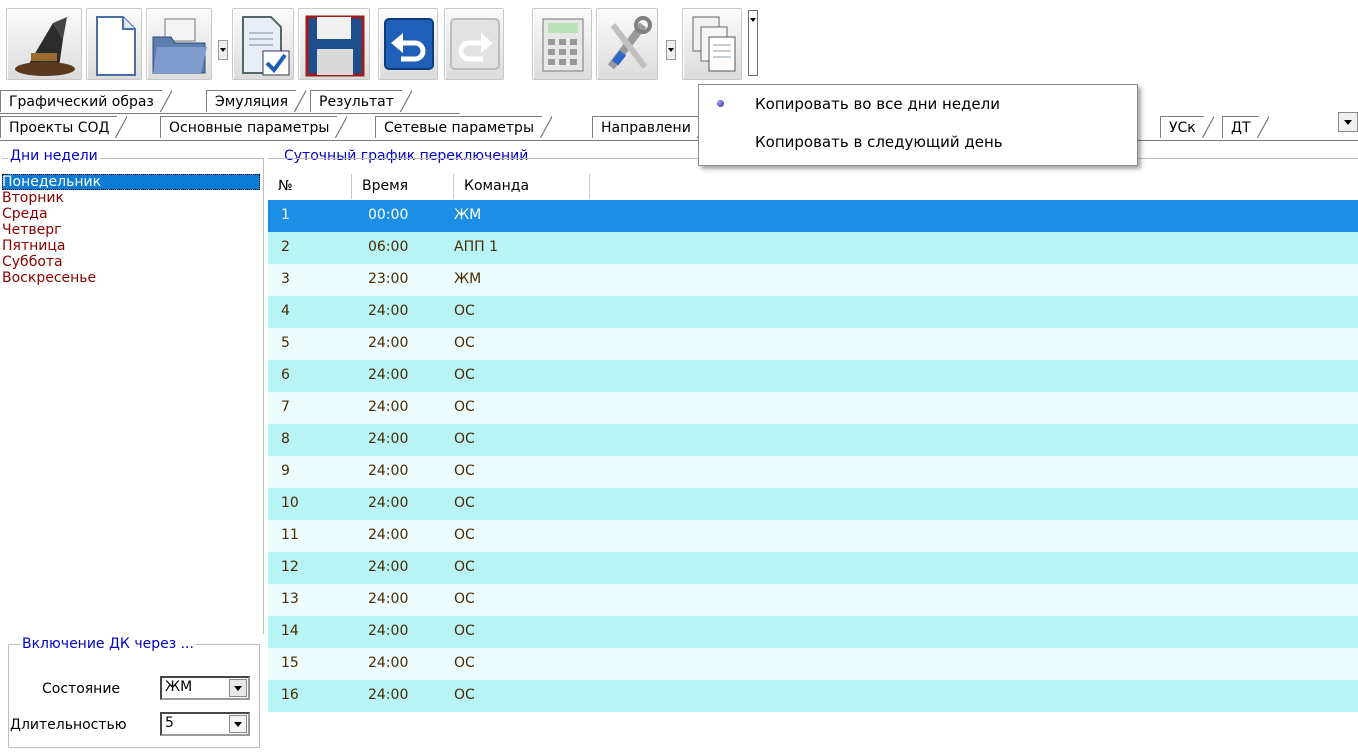  Describe the element at coordinates (254, 127) in the screenshot. I see `tab-main-parameters: Основные параметры` at that location.